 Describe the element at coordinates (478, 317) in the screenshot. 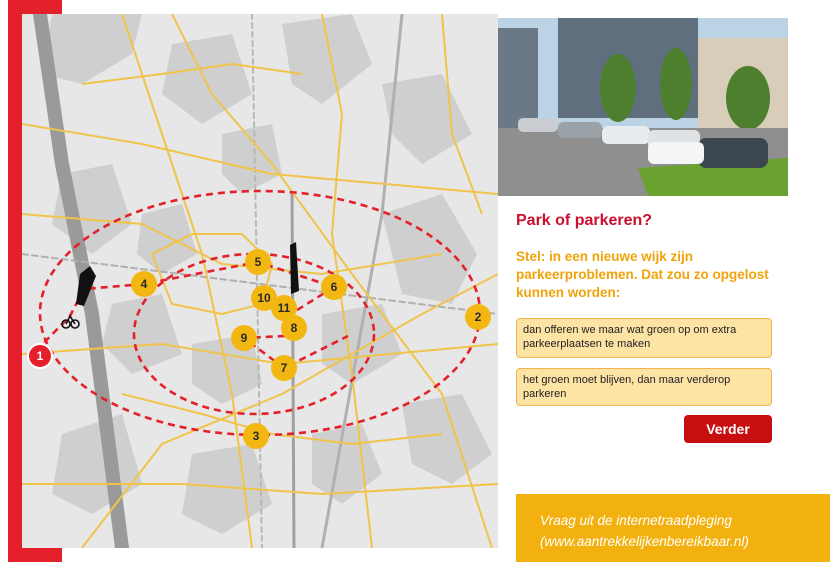

I see `route-marker-2: 2` at that location.